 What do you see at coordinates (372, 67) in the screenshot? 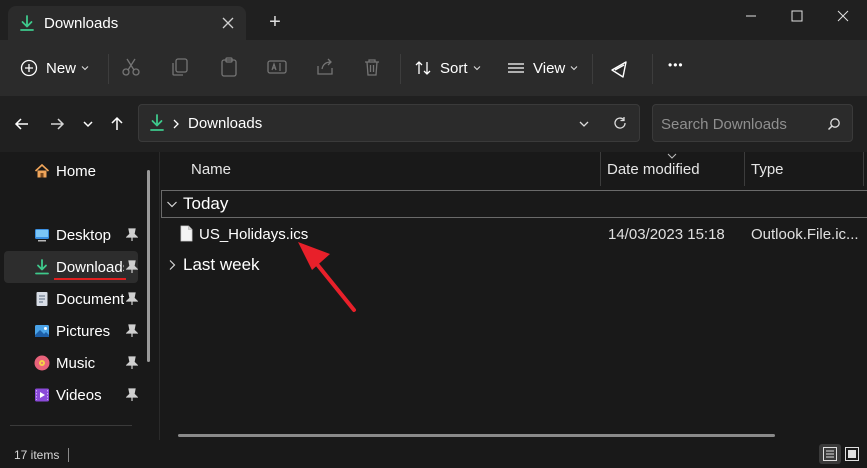
I see `delete-icon` at bounding box center [372, 67].